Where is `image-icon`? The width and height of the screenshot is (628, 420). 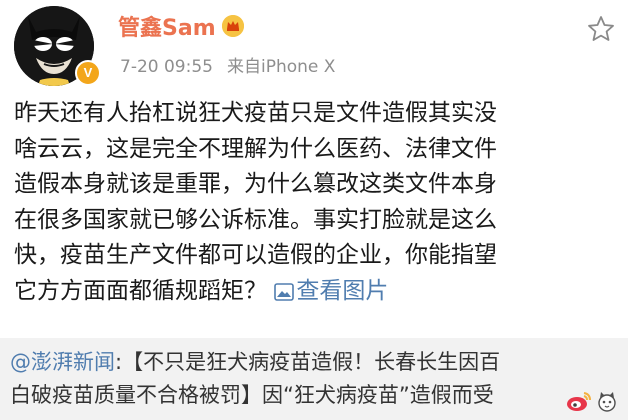
image-icon is located at coordinates (284, 291).